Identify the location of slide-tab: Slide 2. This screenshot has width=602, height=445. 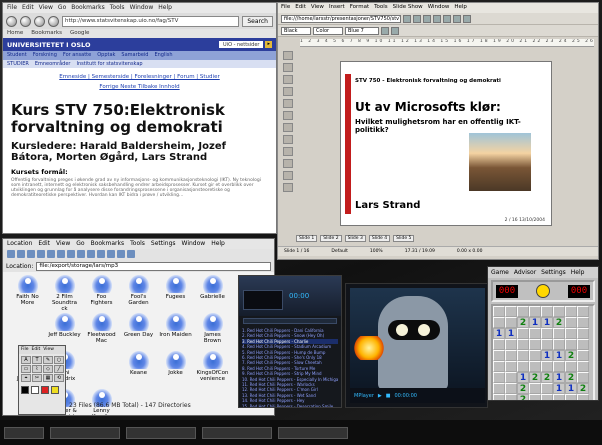
(331, 238).